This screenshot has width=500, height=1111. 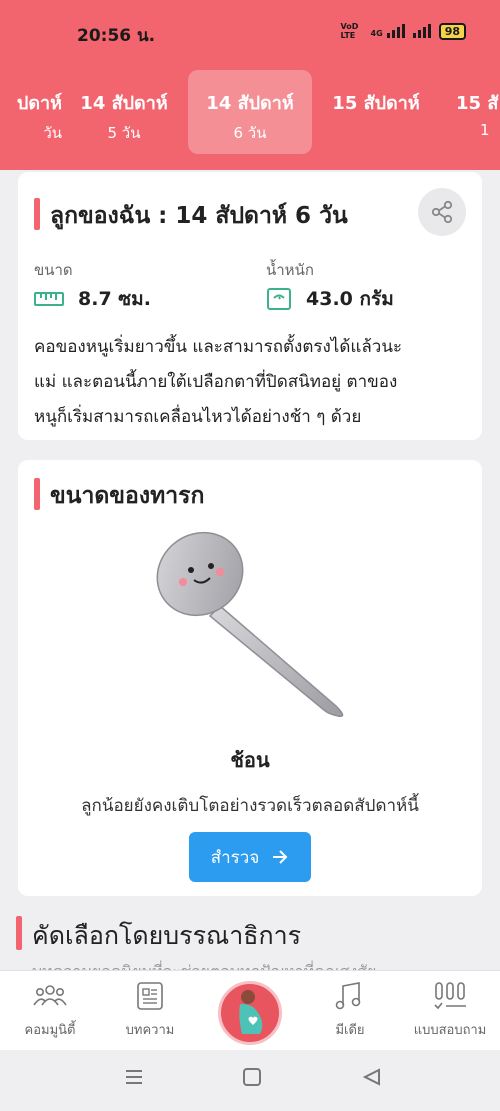 I want to click on music-icon, so click(x=348, y=996).